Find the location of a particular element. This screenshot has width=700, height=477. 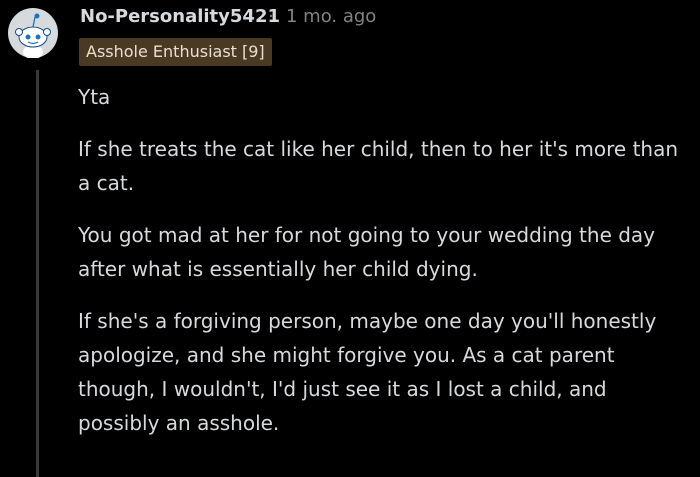

thread-collapse-line is located at coordinates (37, 273).